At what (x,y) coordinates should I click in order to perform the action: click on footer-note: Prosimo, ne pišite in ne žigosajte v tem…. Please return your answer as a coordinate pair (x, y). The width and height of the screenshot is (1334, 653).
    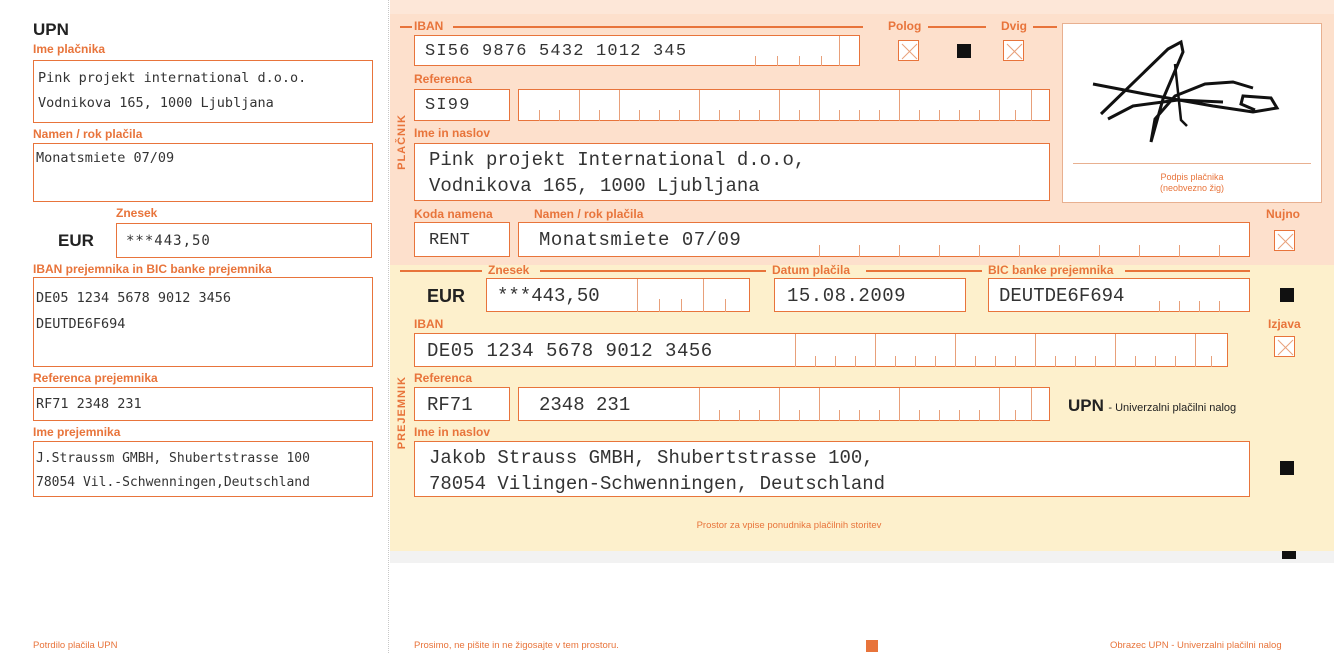
    Looking at the image, I should click on (516, 645).